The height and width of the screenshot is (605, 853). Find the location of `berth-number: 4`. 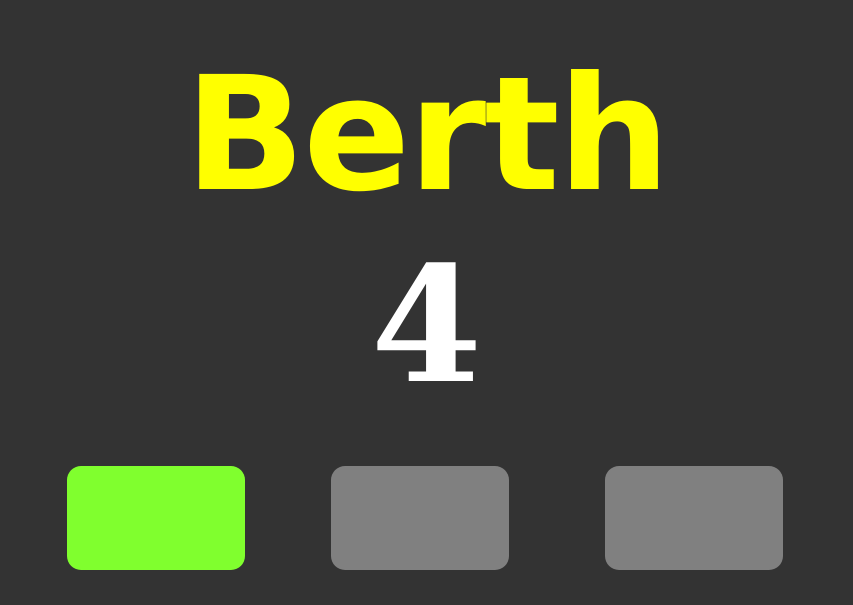

berth-number: 4 is located at coordinates (426, 325).